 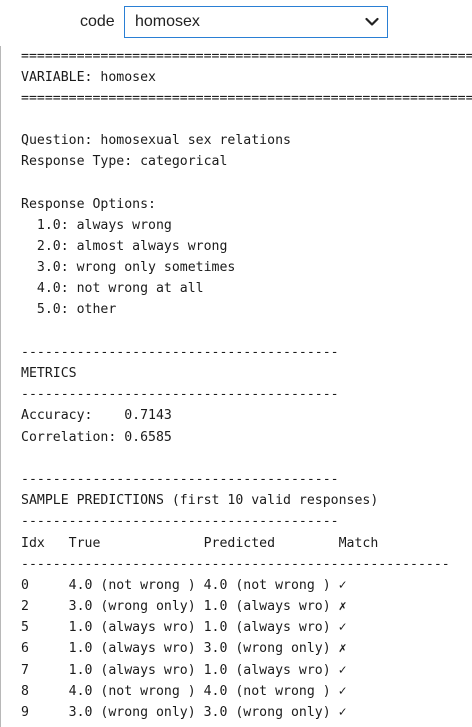 I want to click on code-dropdown-value: homosex, so click(x=167, y=21).